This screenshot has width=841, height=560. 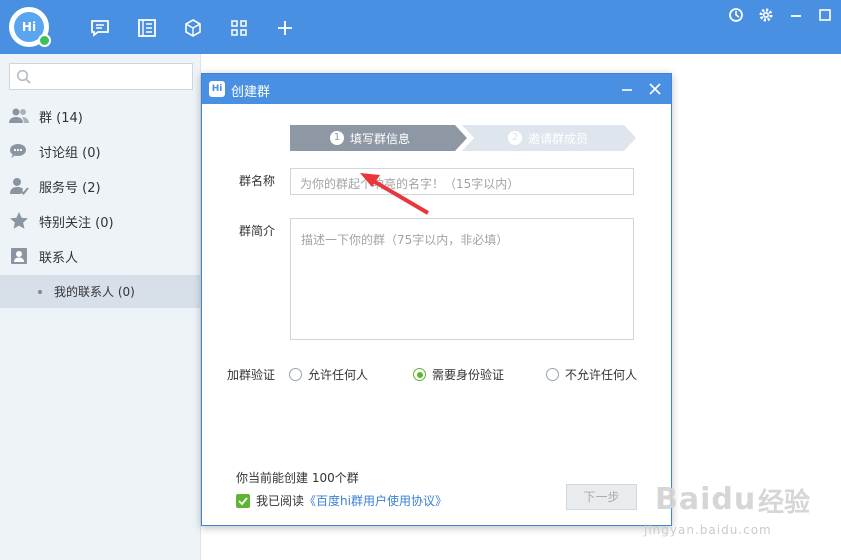 What do you see at coordinates (736, 15) in the screenshot?
I see `history-icon` at bounding box center [736, 15].